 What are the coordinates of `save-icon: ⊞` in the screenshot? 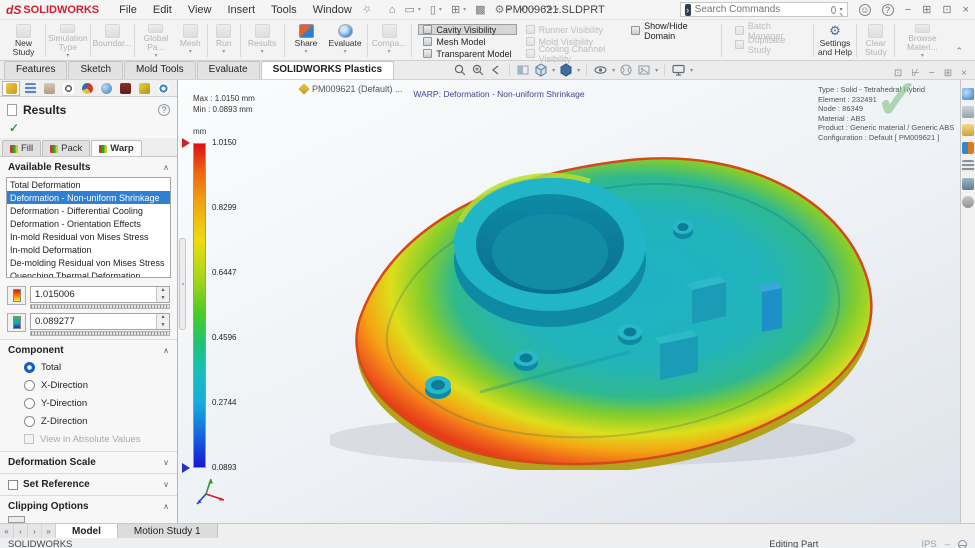 It's located at (455, 9).